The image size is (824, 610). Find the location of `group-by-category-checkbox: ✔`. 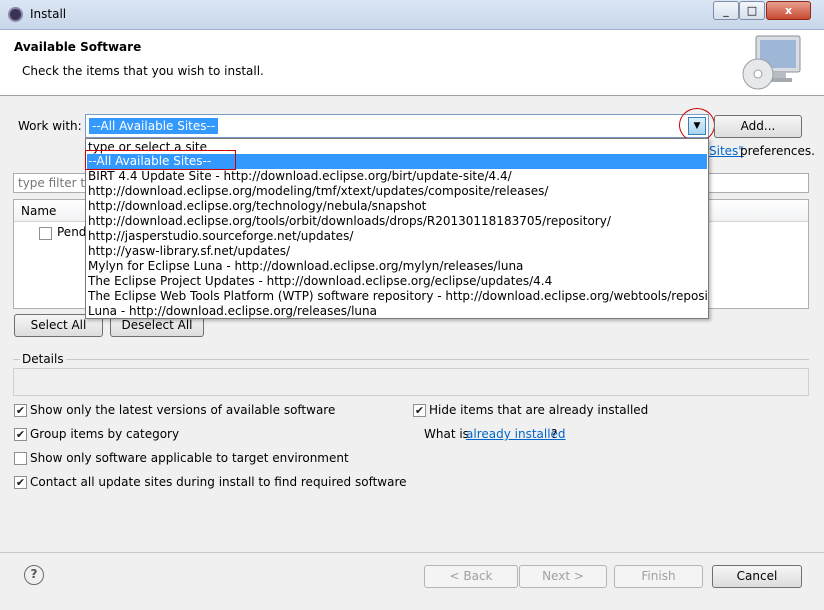

group-by-category-checkbox: ✔ is located at coordinates (20, 434).